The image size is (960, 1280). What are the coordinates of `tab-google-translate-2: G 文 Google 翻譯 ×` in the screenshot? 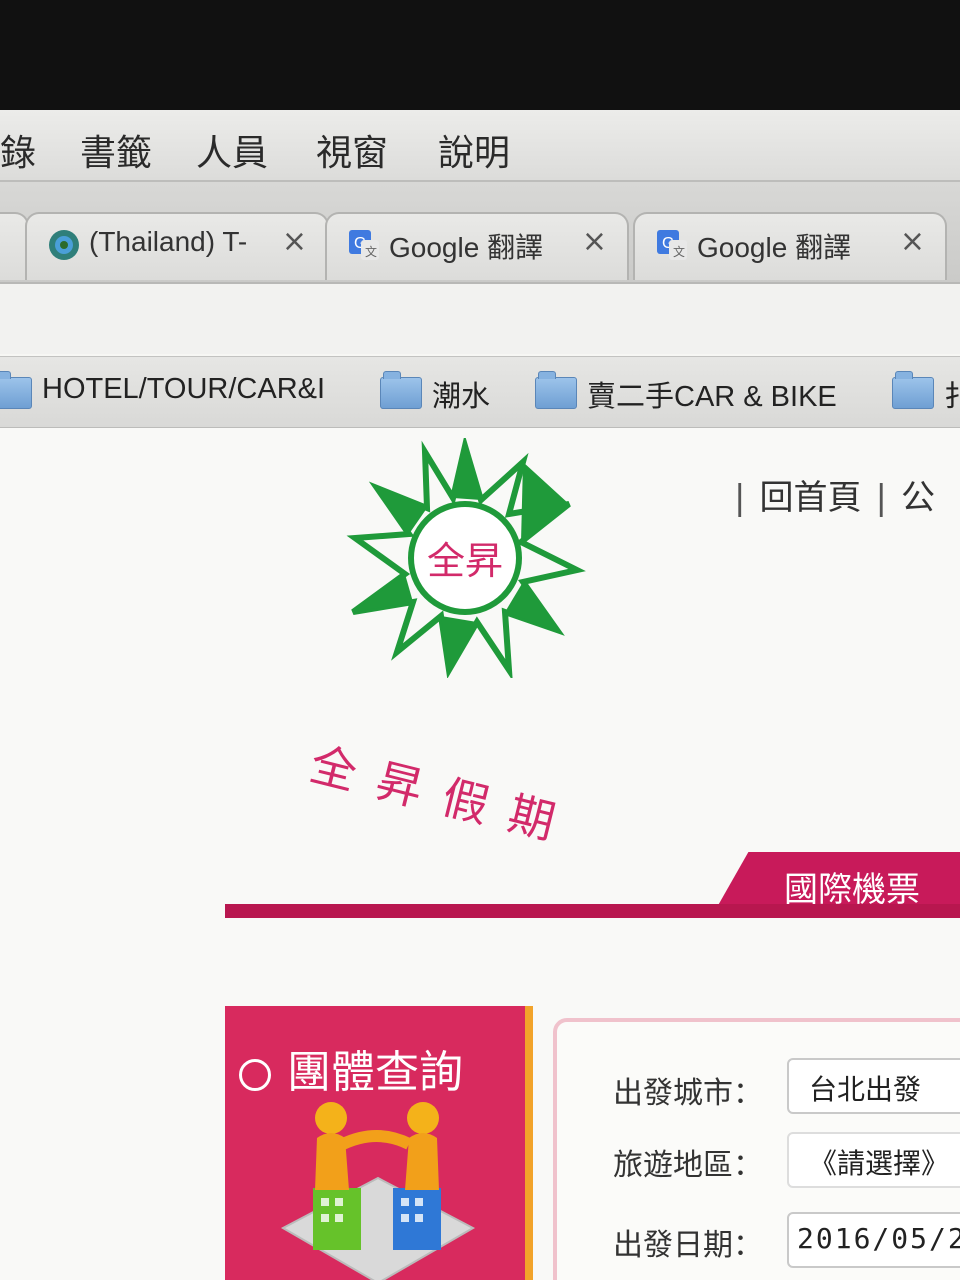 It's located at (790, 246).